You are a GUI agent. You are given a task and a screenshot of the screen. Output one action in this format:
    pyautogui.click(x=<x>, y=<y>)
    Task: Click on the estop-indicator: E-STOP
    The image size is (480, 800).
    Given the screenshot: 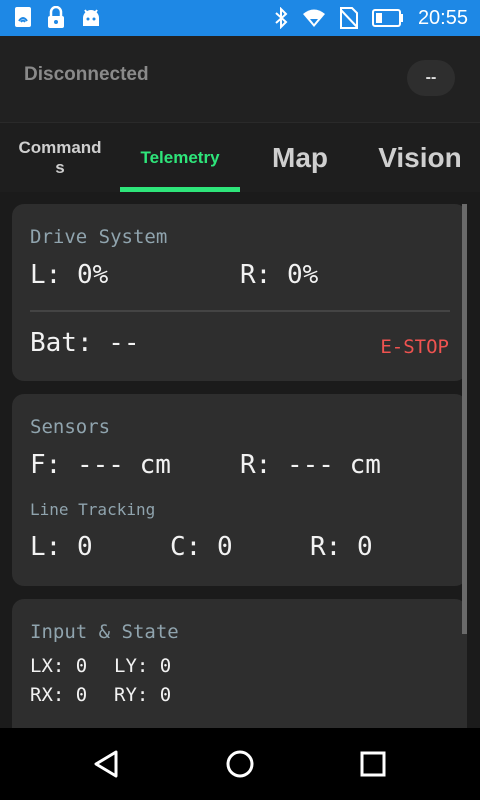 What is the action you would take?
    pyautogui.click(x=414, y=347)
    